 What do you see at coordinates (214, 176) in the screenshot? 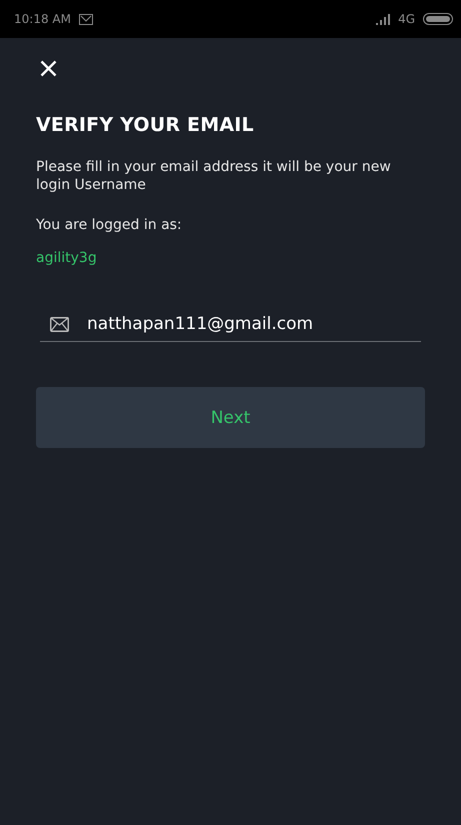
I see `instruction-text: Please fill in your email address it will be your new login Username` at bounding box center [214, 176].